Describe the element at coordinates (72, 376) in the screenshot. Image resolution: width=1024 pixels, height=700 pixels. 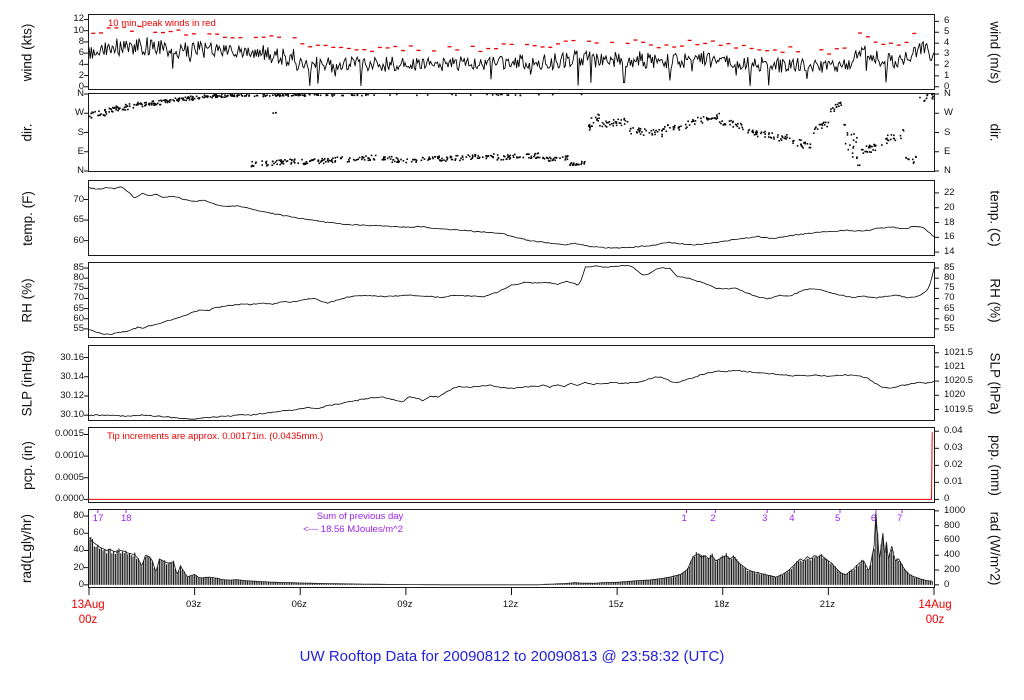
I see `tick-label-left: 30.14` at that location.